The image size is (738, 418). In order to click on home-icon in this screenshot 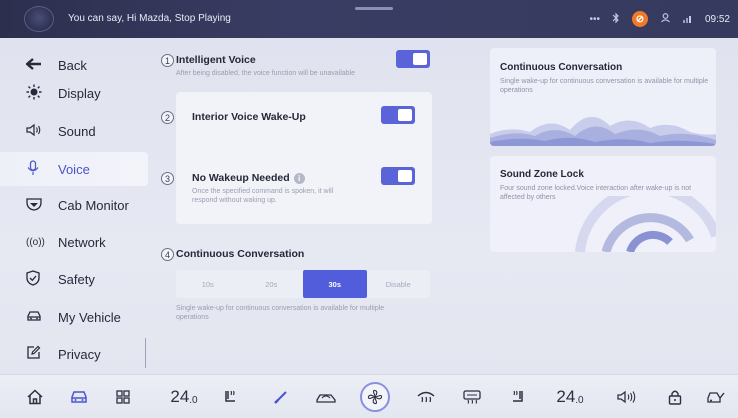, I will do `click(35, 396)`.